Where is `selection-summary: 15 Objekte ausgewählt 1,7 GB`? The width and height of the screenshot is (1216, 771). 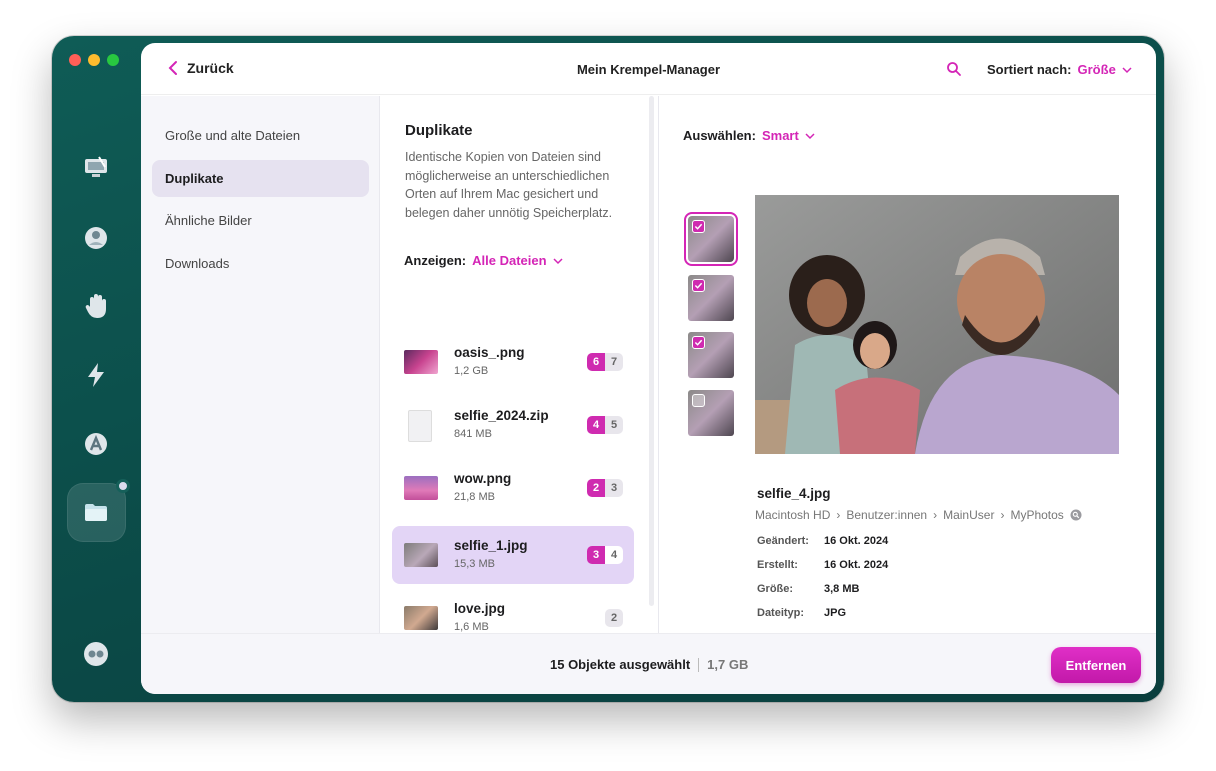
selection-summary: 15 Objekte ausgewählt 1,7 GB is located at coordinates (649, 664).